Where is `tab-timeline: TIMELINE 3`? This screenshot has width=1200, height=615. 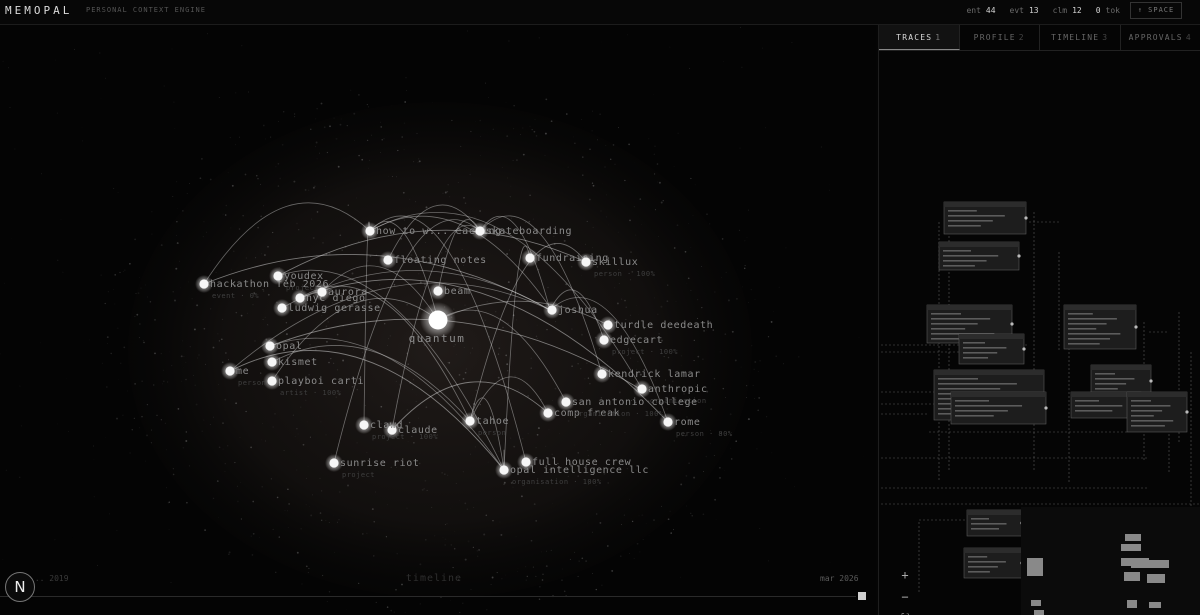 tab-timeline: TIMELINE 3 is located at coordinates (1080, 37).